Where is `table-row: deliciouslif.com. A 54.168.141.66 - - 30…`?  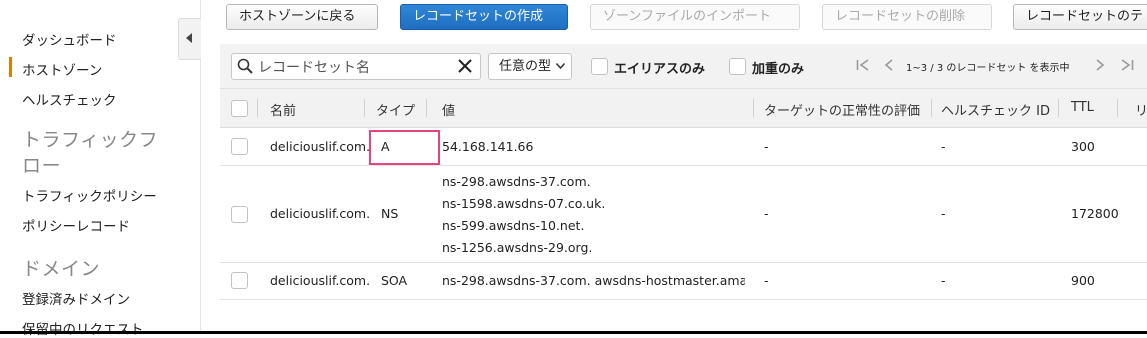
table-row: deliciouslif.com. A 54.168.141.66 - - 30… is located at coordinates (683, 147).